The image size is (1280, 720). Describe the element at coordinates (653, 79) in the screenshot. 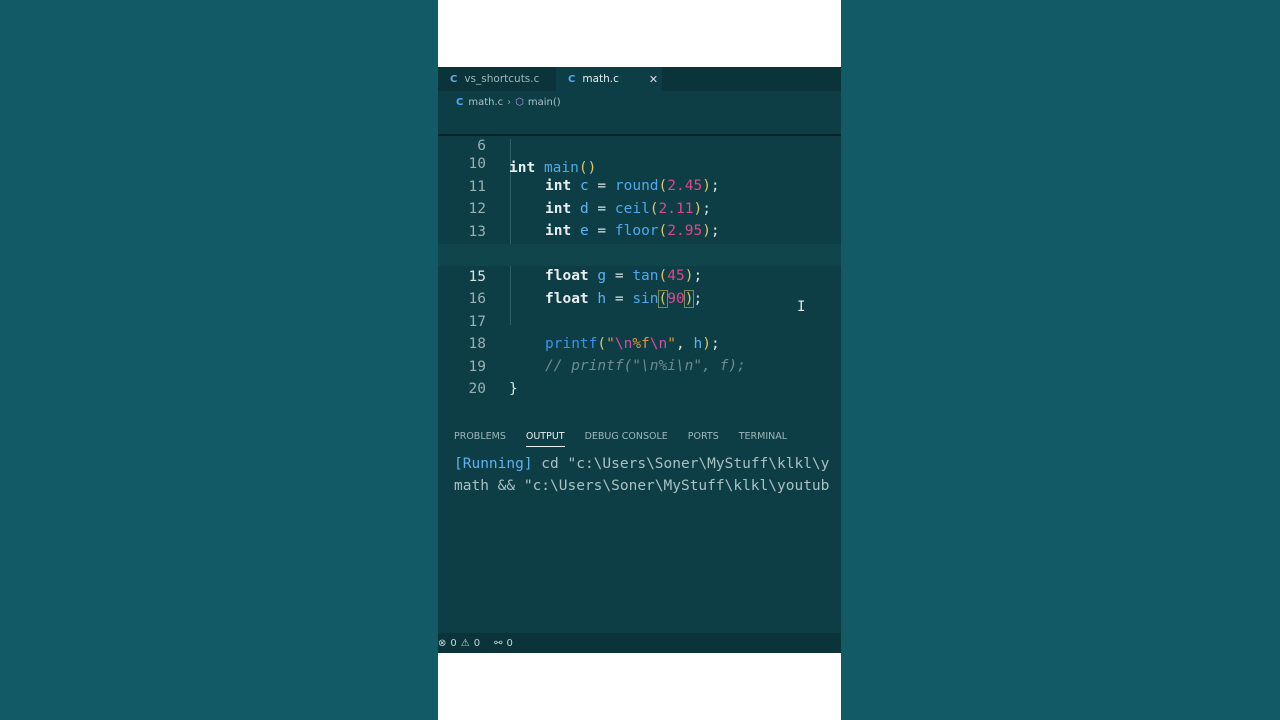

I see `close-icon: ✕` at that location.